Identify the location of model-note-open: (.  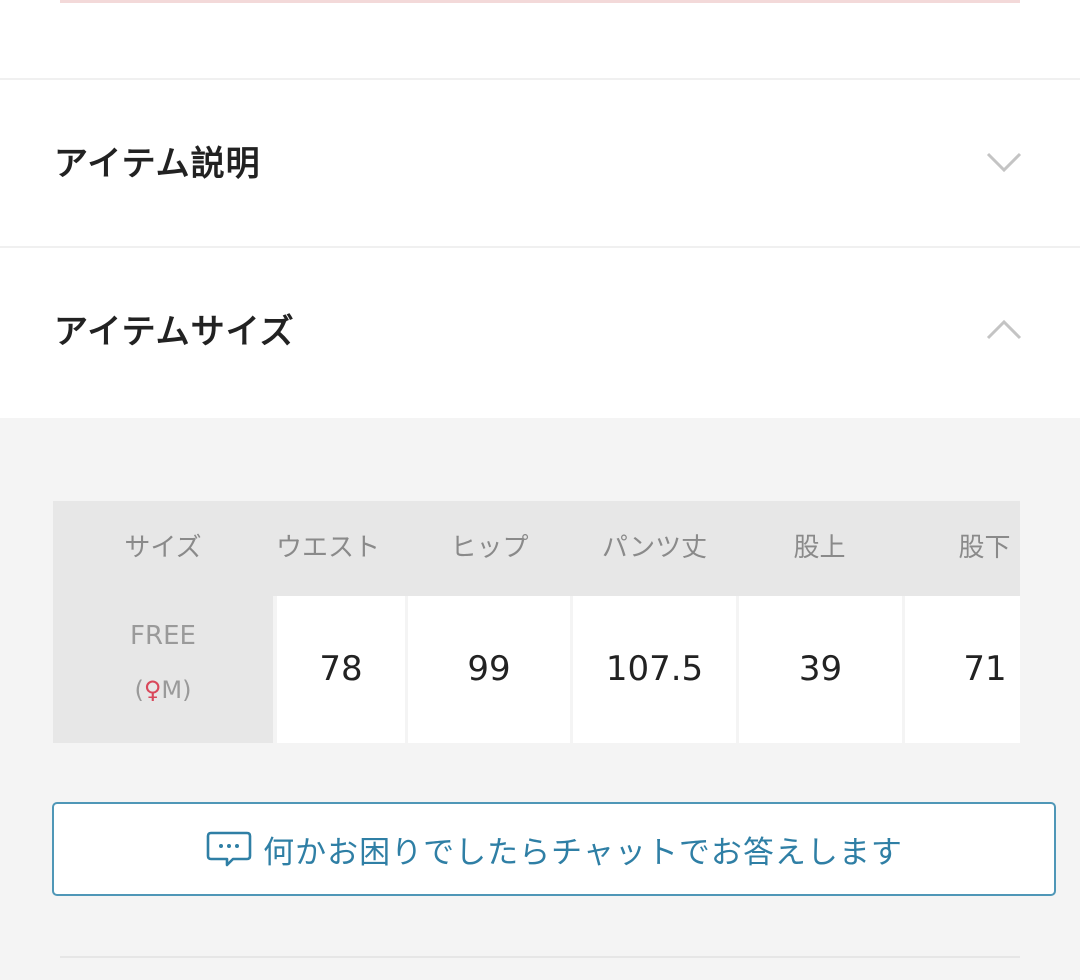
(139, 690).